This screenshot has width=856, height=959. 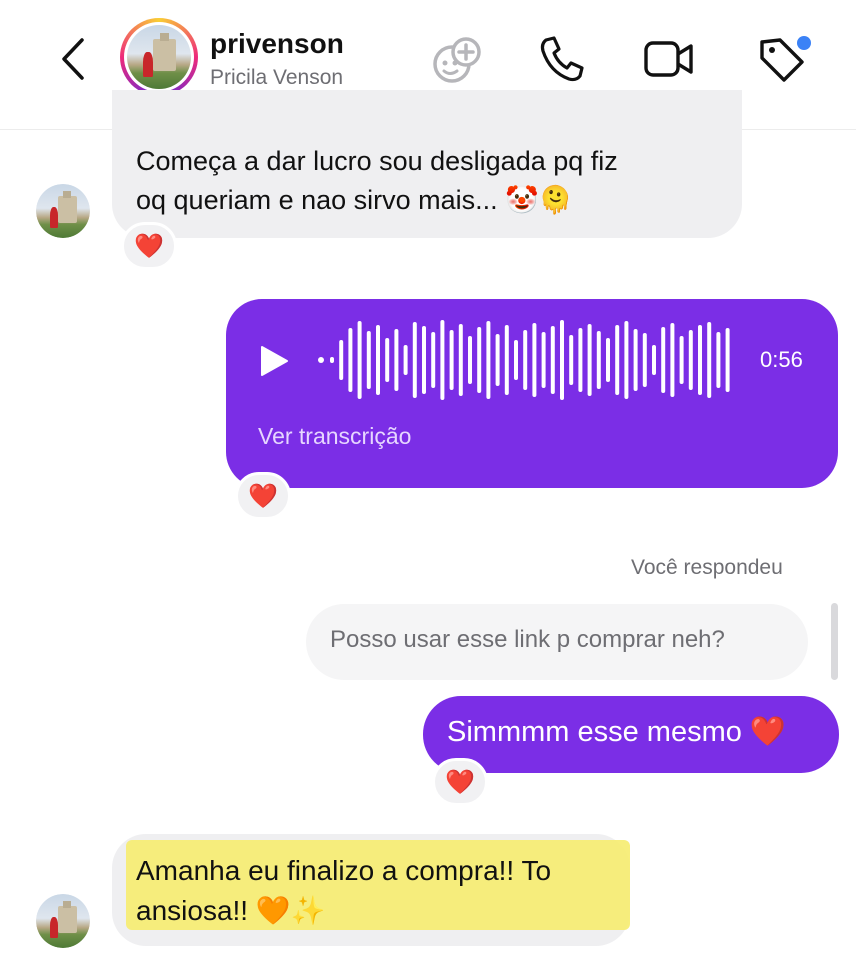 I want to click on profile-avatar, so click(x=159, y=57).